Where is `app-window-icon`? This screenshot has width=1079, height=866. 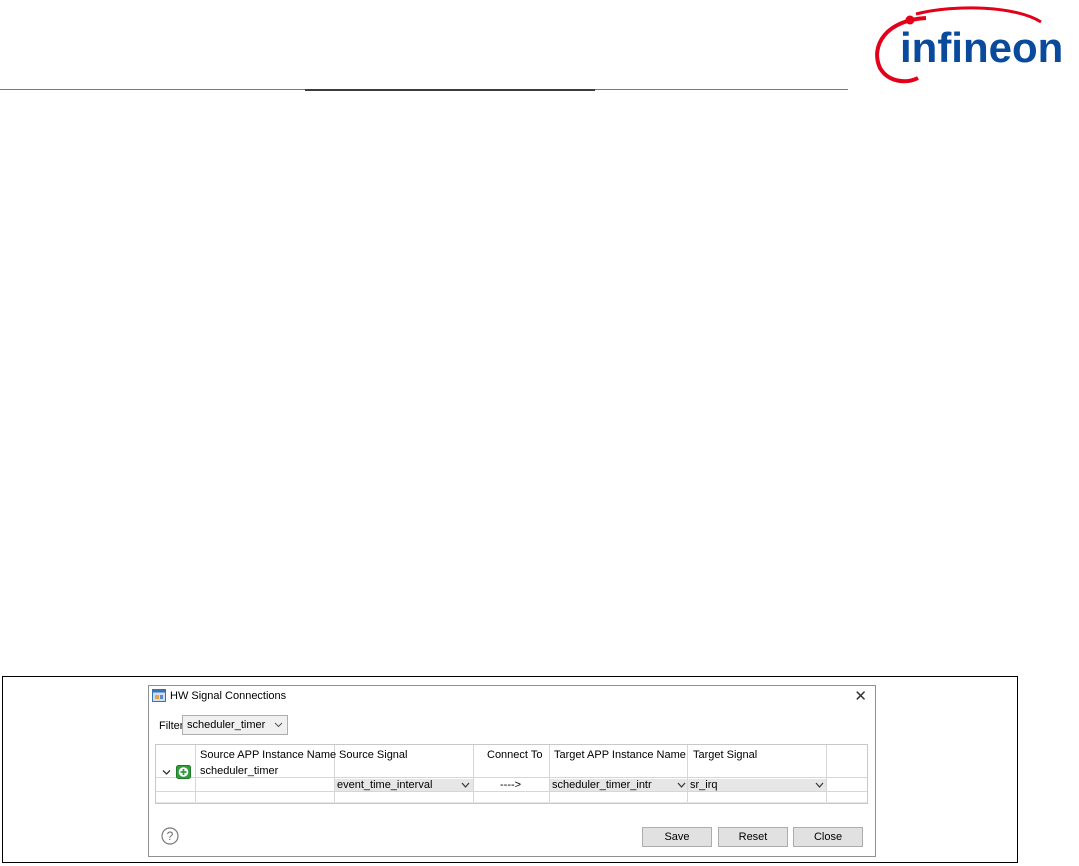
app-window-icon is located at coordinates (159, 695).